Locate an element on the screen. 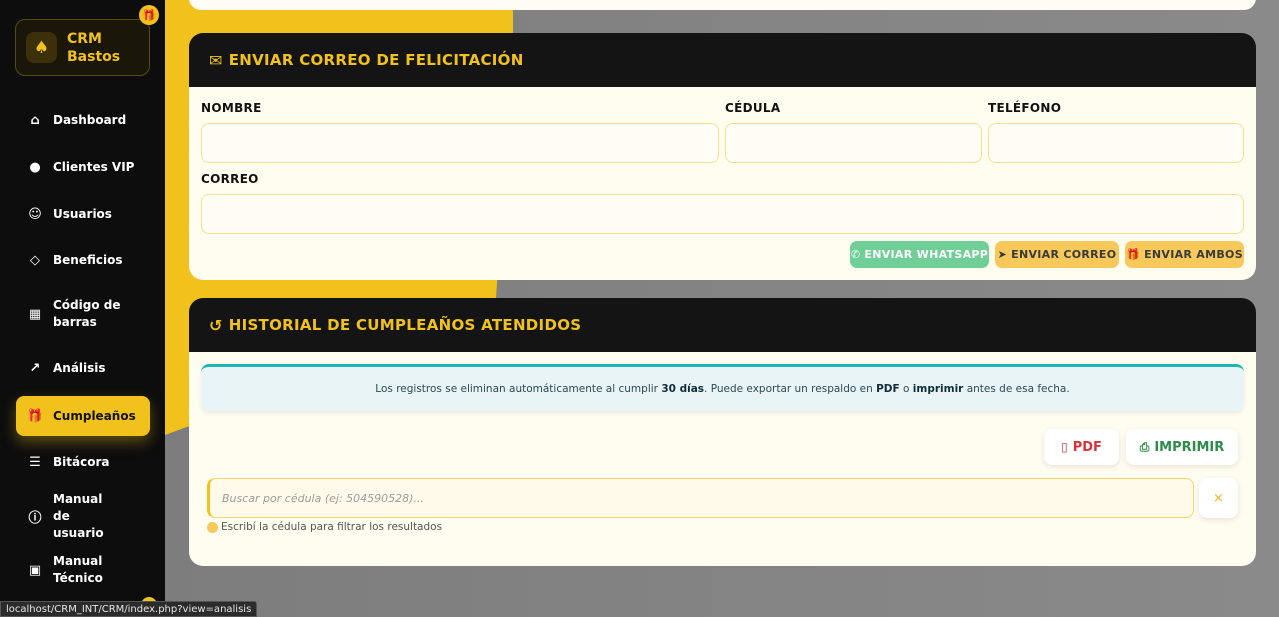  vip-icon: ● is located at coordinates (35, 167).